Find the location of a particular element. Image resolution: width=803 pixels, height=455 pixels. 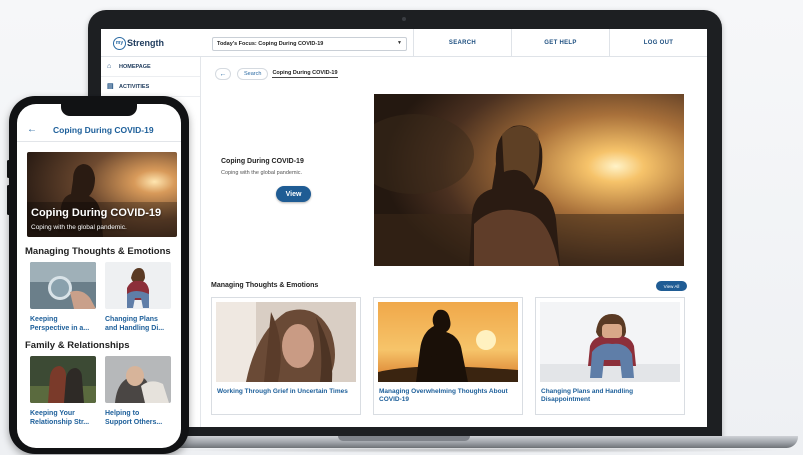

sidebar-item-activities: ▤ ACTIVITIES is located at coordinates (150, 87).